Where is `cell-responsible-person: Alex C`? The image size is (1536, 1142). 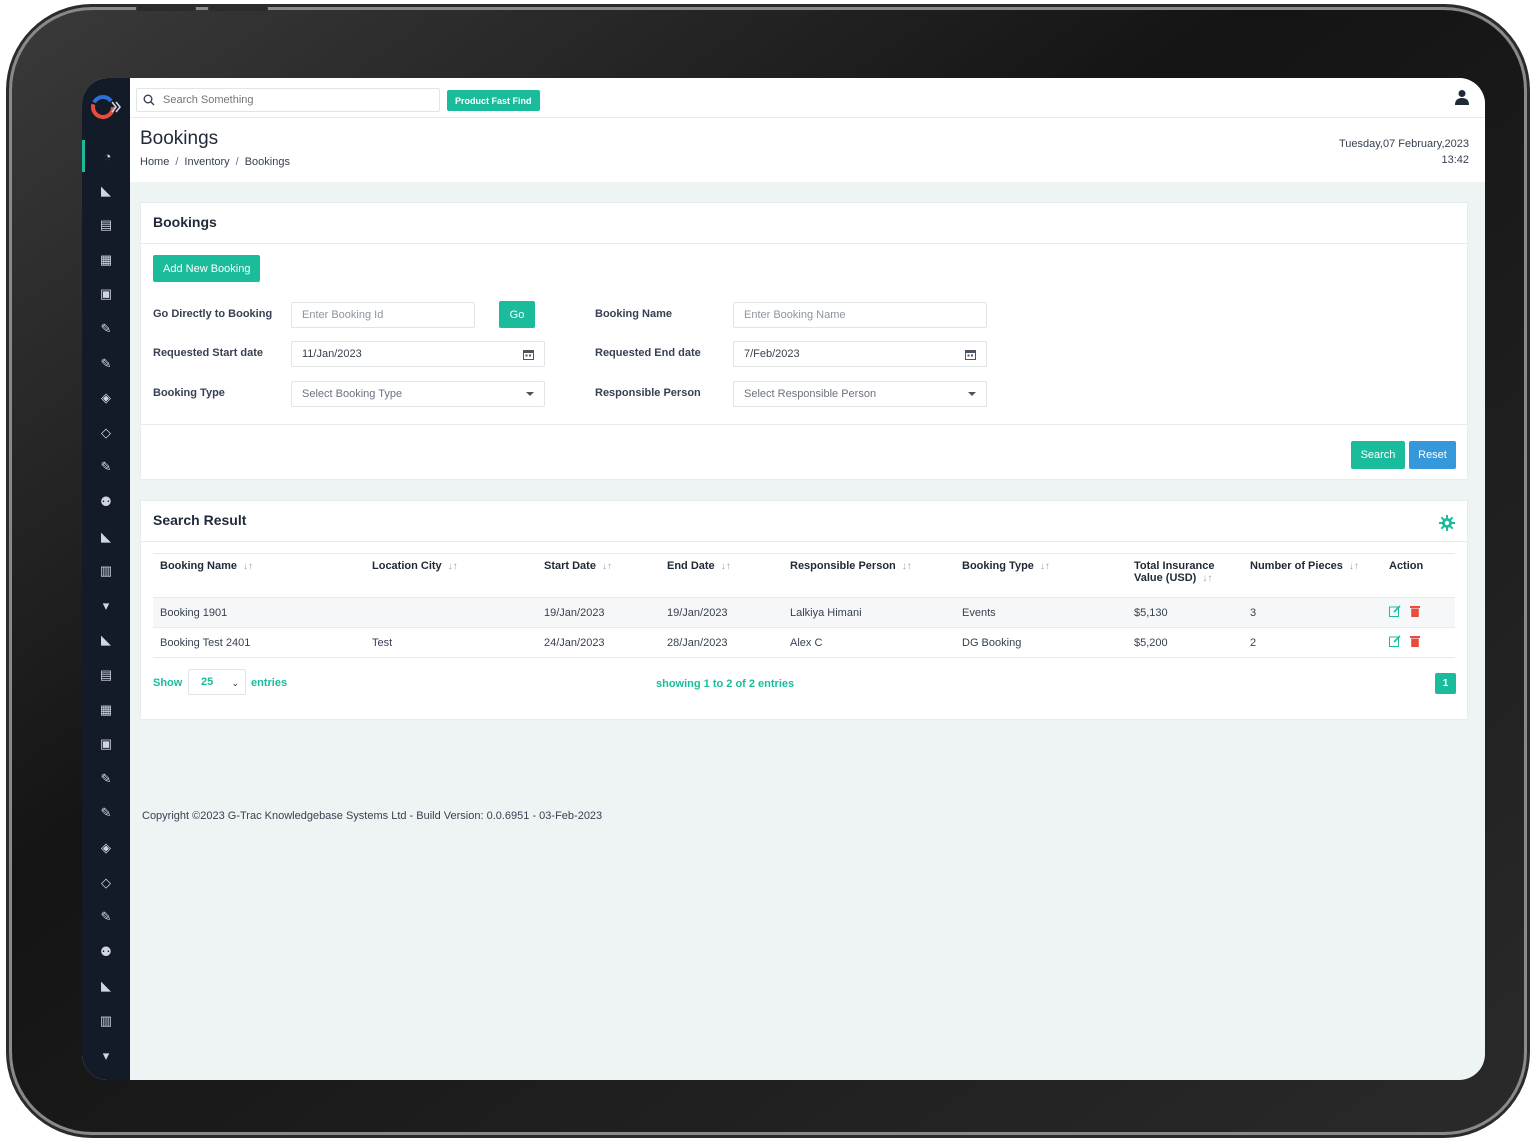
cell-responsible-person: Alex C is located at coordinates (869, 642).